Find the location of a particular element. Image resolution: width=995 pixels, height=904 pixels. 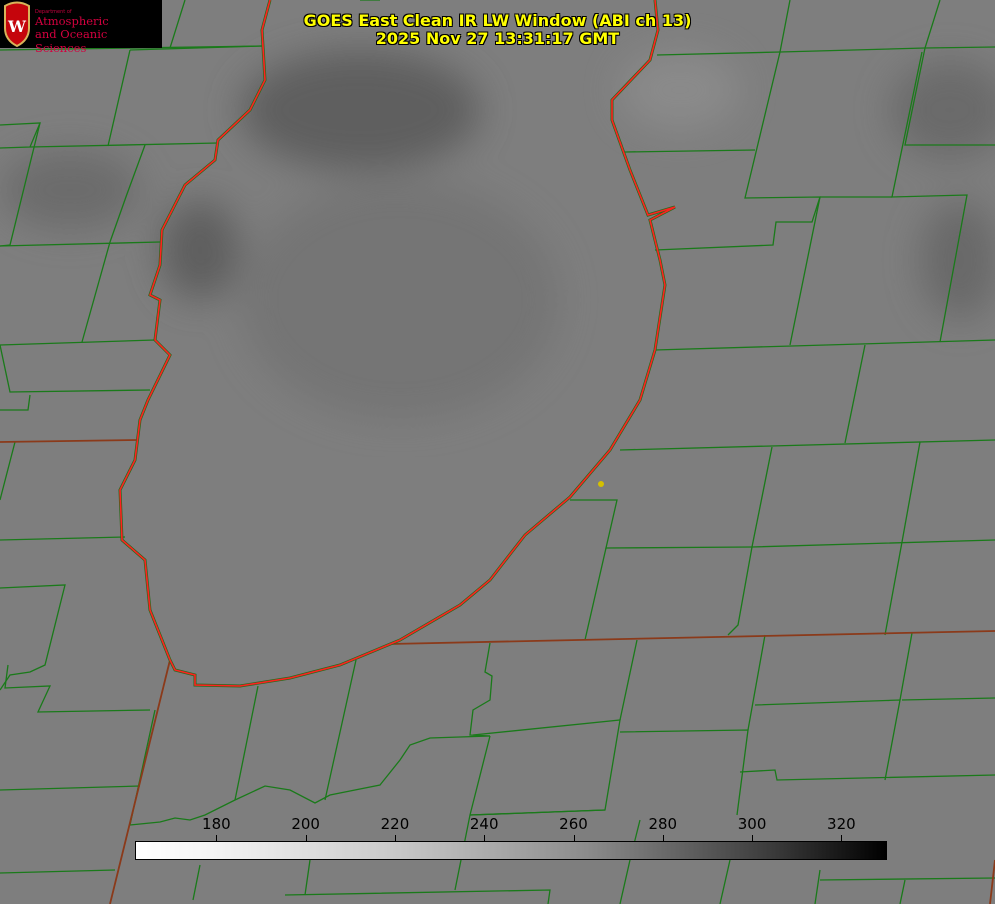

colorbar-tick-label: 280 is located at coordinates (663, 824).